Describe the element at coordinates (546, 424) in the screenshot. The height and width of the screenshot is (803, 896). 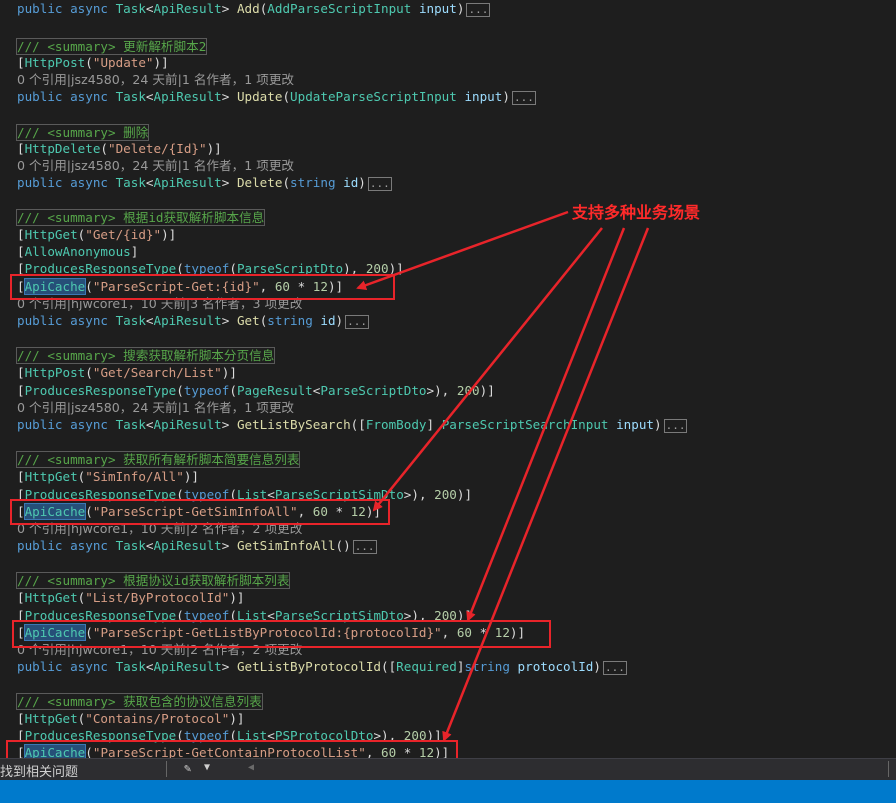
I see `arrow-to-byprotocol` at that location.